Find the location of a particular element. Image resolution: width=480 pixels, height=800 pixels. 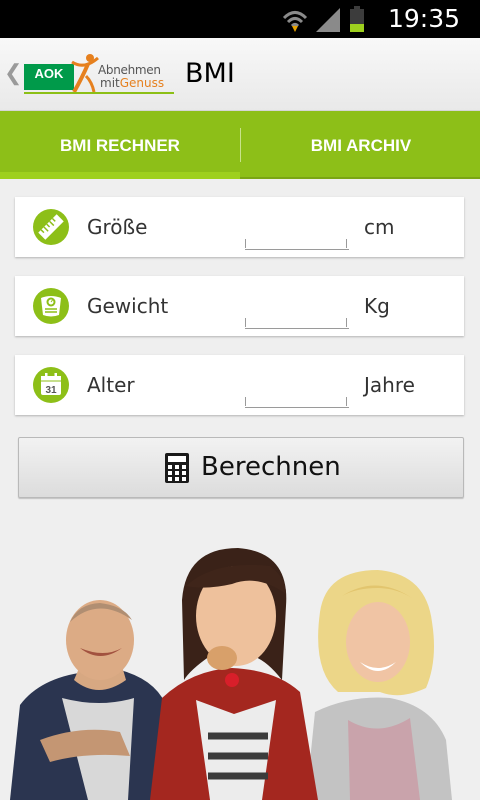

aok-logo-text: AOK is located at coordinates (49, 73).